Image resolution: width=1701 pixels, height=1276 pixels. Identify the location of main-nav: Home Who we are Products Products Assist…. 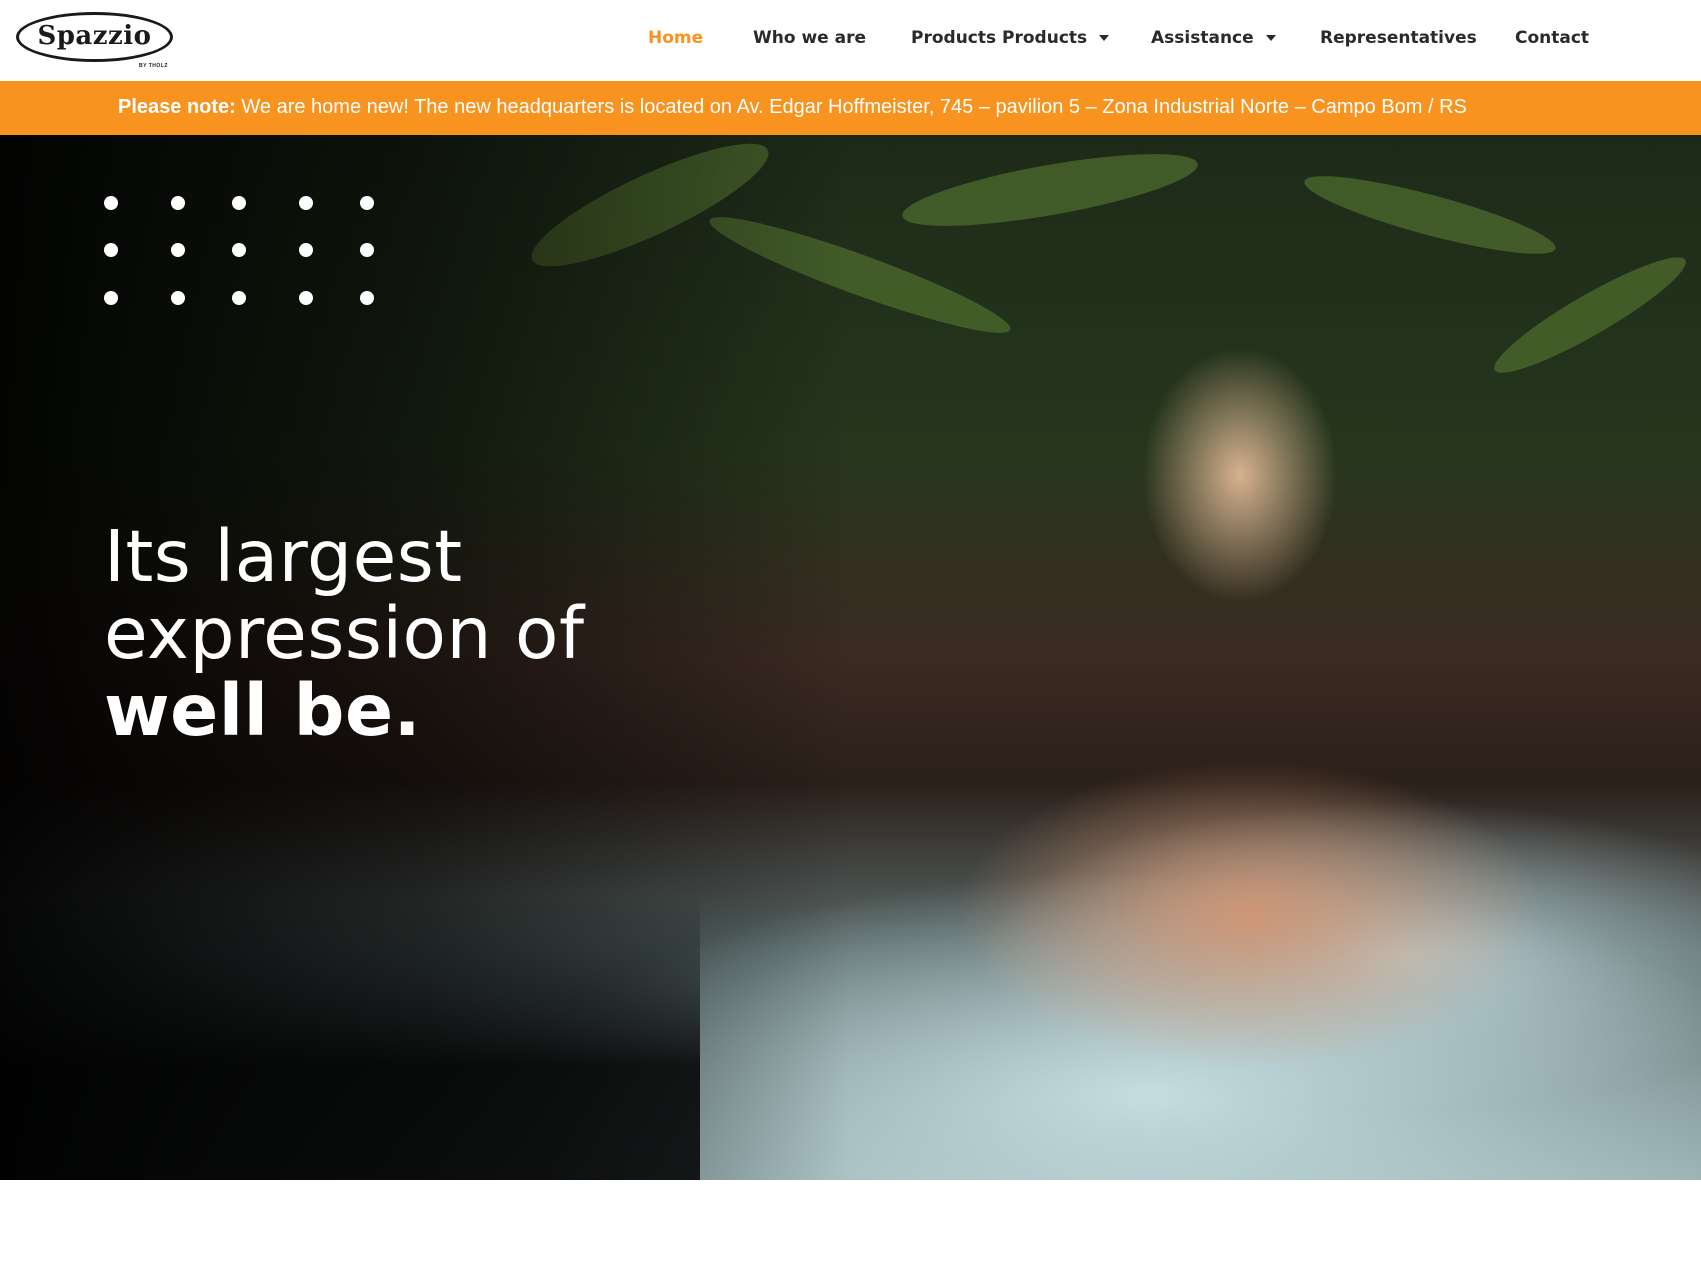
(850, 40).